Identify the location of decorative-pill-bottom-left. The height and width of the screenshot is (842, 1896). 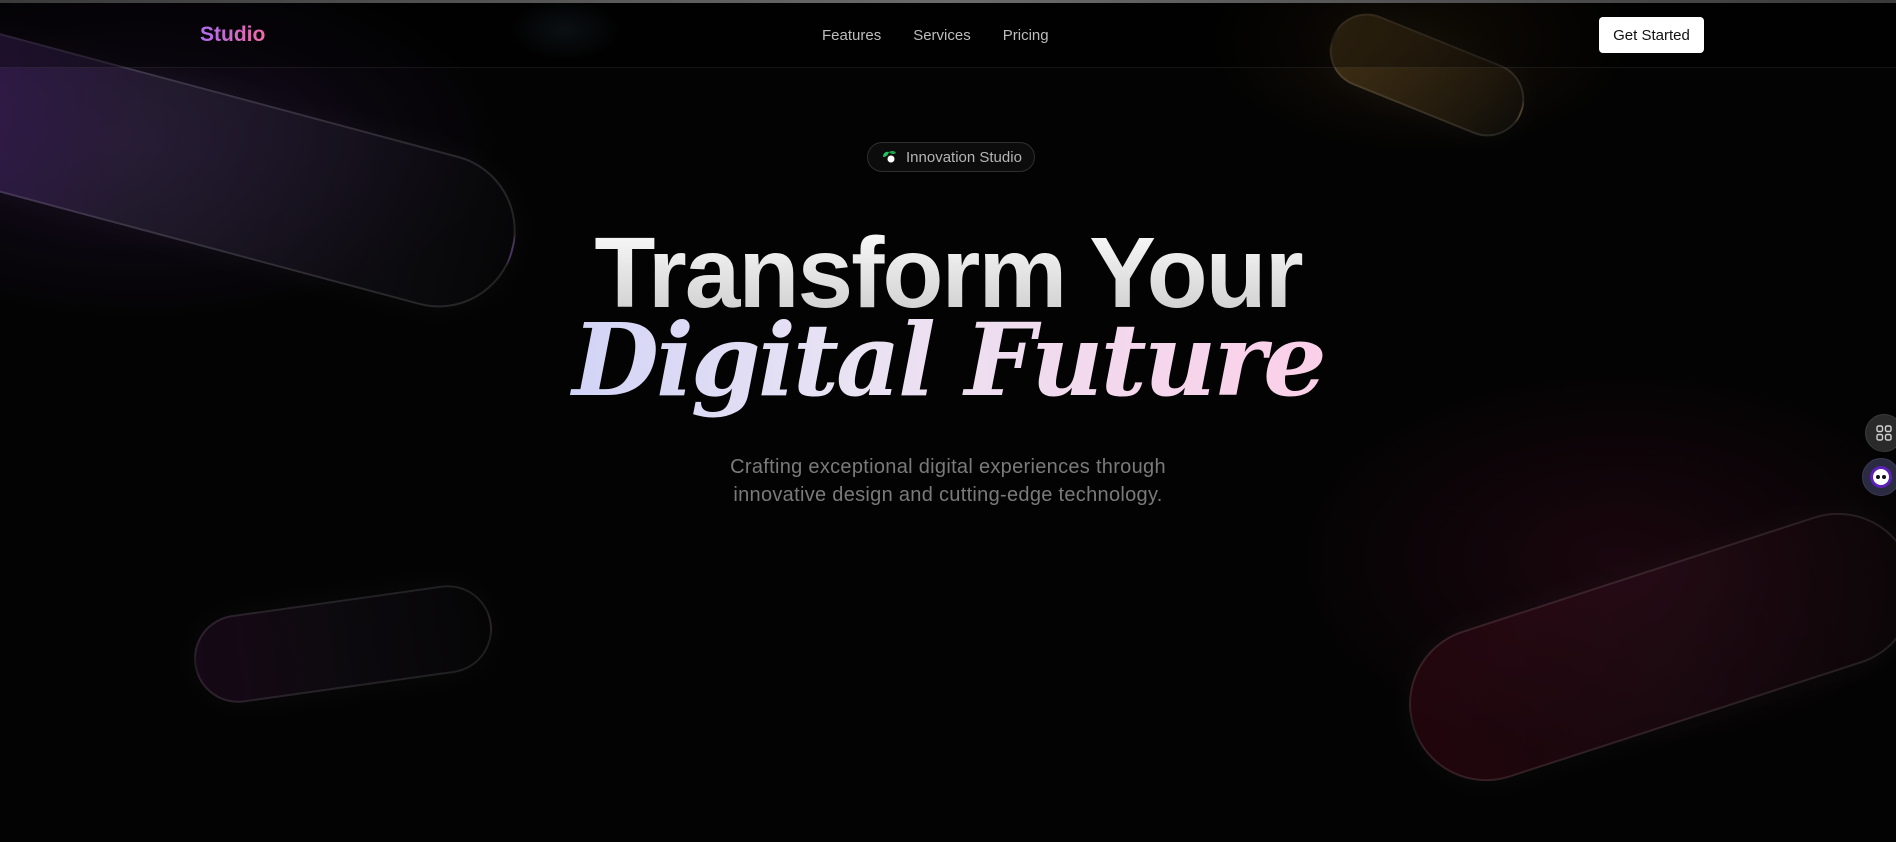
(343, 644).